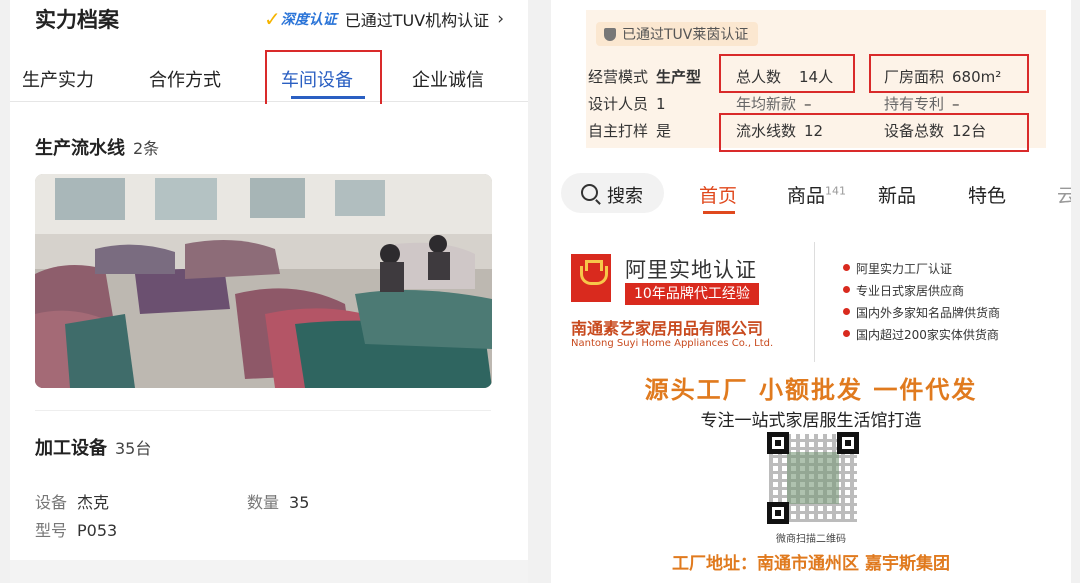  What do you see at coordinates (664, 131) in the screenshot?
I see `stat-value: 是` at bounding box center [664, 131].